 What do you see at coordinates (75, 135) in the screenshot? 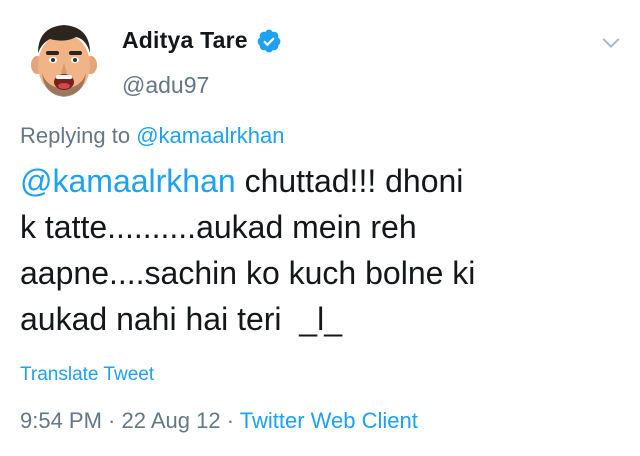
I see `replying-to-prefix: Replying to` at bounding box center [75, 135].